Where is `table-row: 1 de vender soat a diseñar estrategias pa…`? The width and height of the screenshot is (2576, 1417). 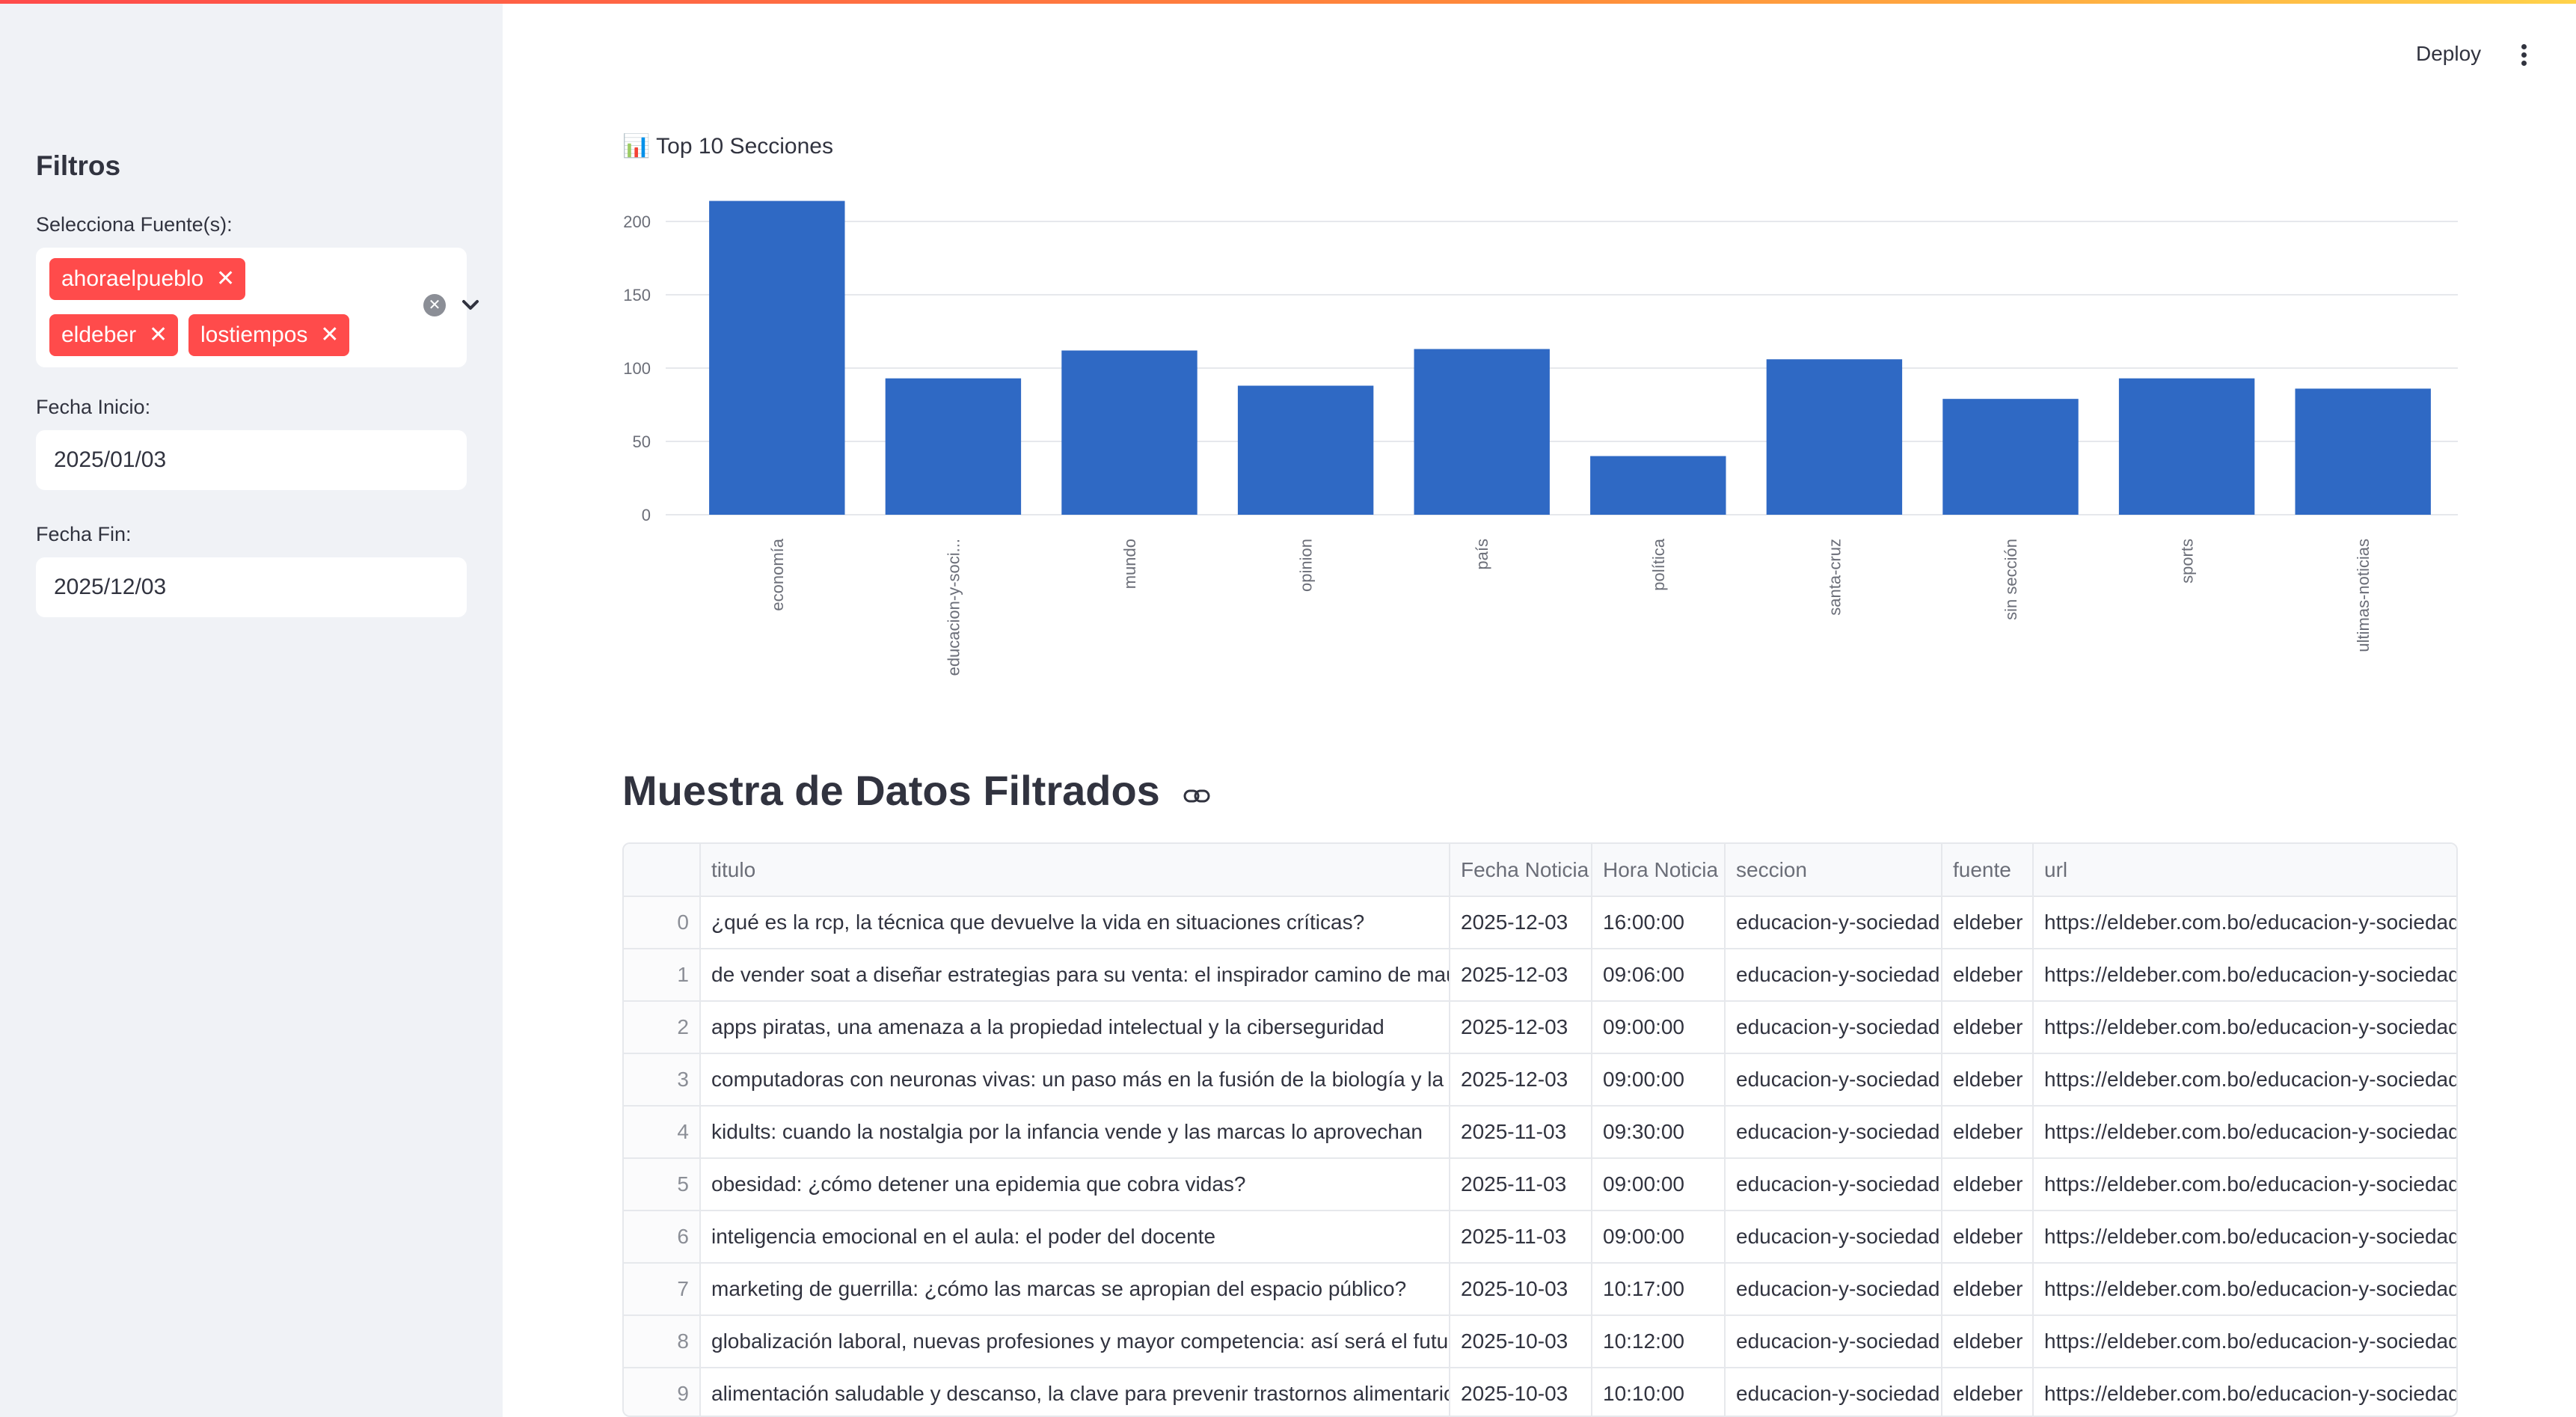 table-row: 1 de vender soat a diseñar estrategias pa… is located at coordinates (1540, 975).